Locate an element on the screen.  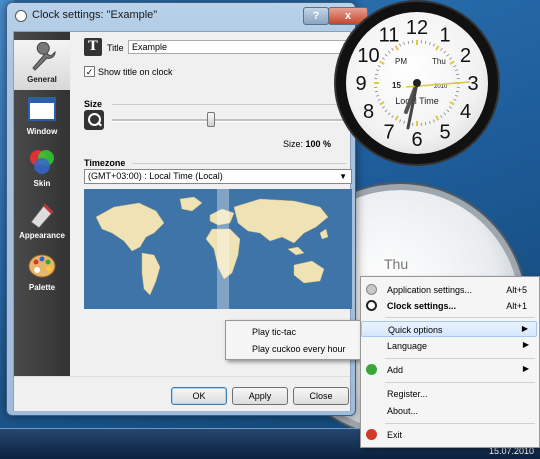
play-cuckoo-item: Play cuckoo every hour is located at coordinates (299, 349).